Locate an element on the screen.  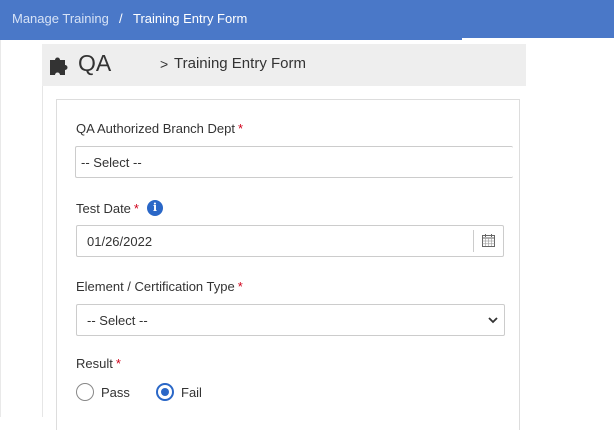
page-left-border is located at coordinates (0, 228).